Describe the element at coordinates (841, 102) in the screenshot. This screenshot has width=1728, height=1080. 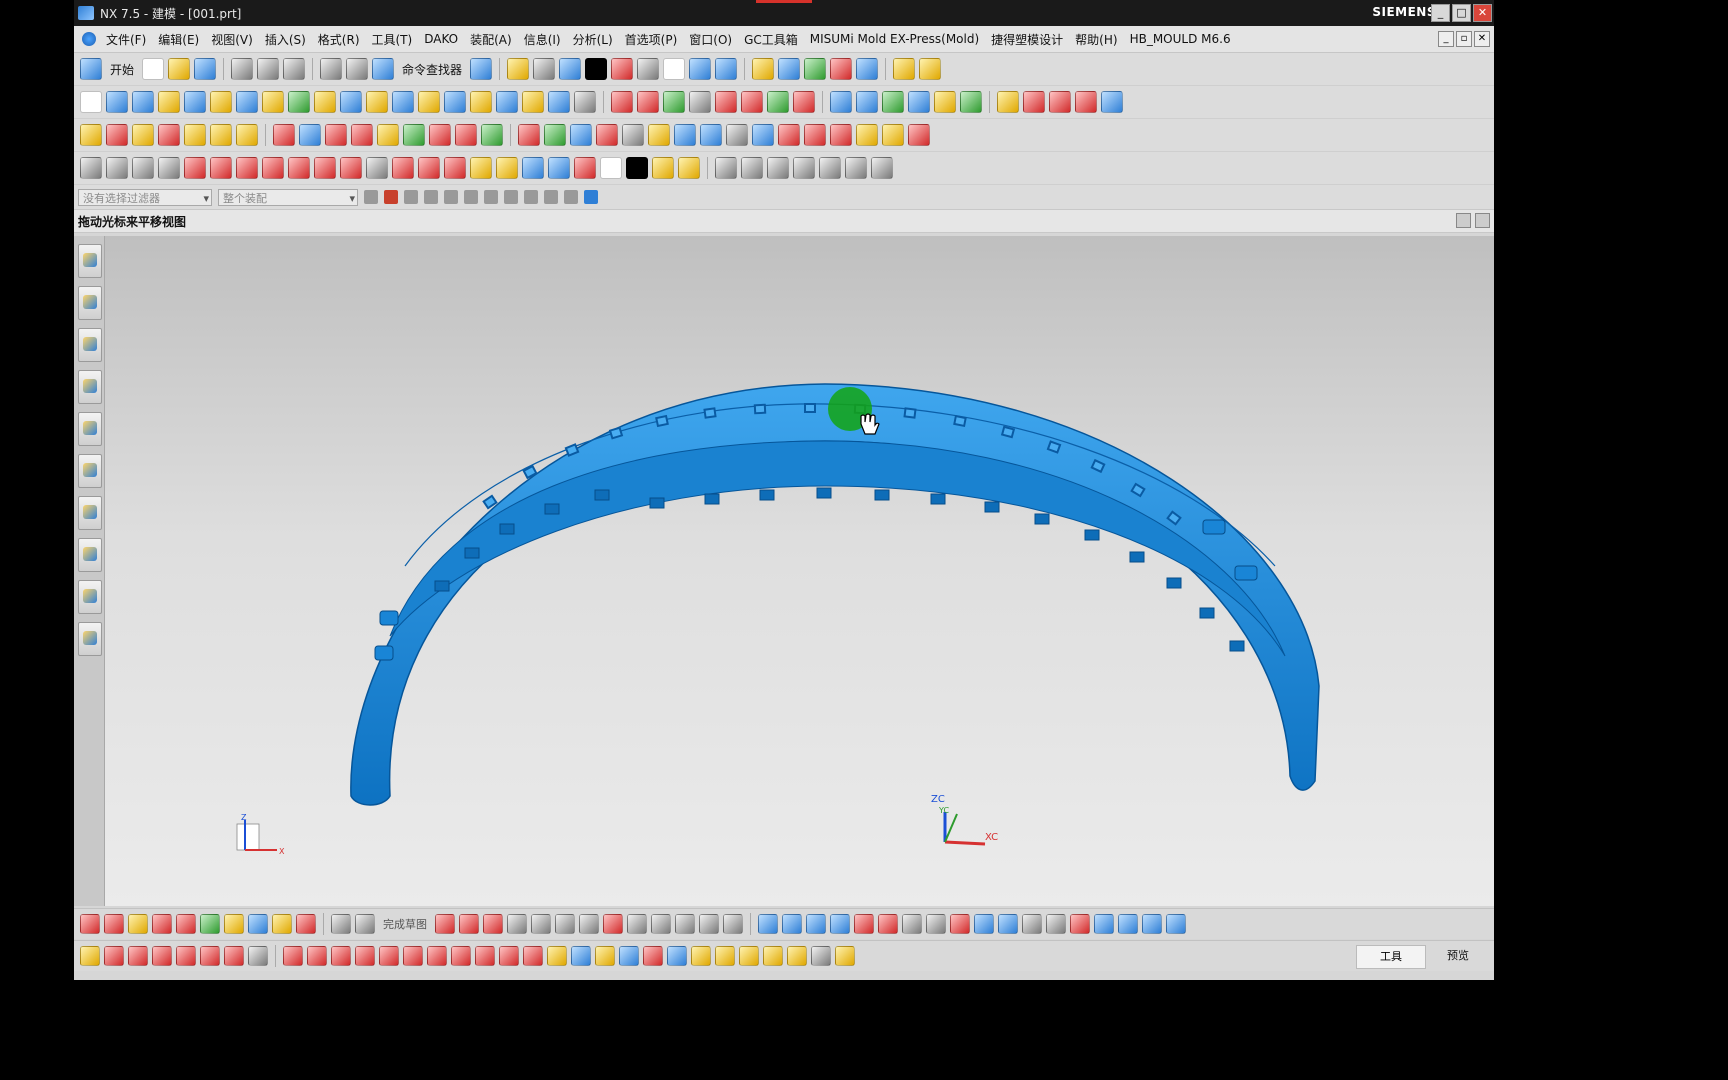
I see `through-curves-icon` at that location.